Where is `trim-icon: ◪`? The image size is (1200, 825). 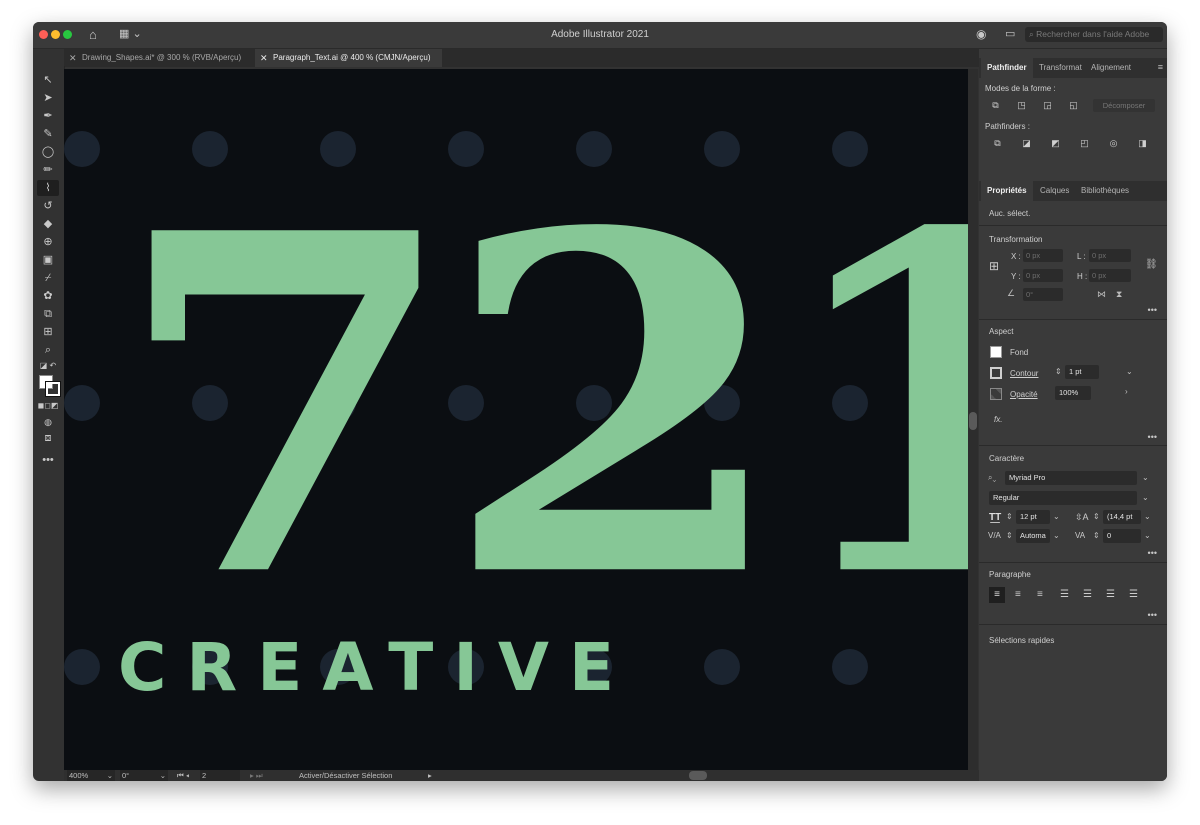
trim-icon: ◪ is located at coordinates (1026, 143).